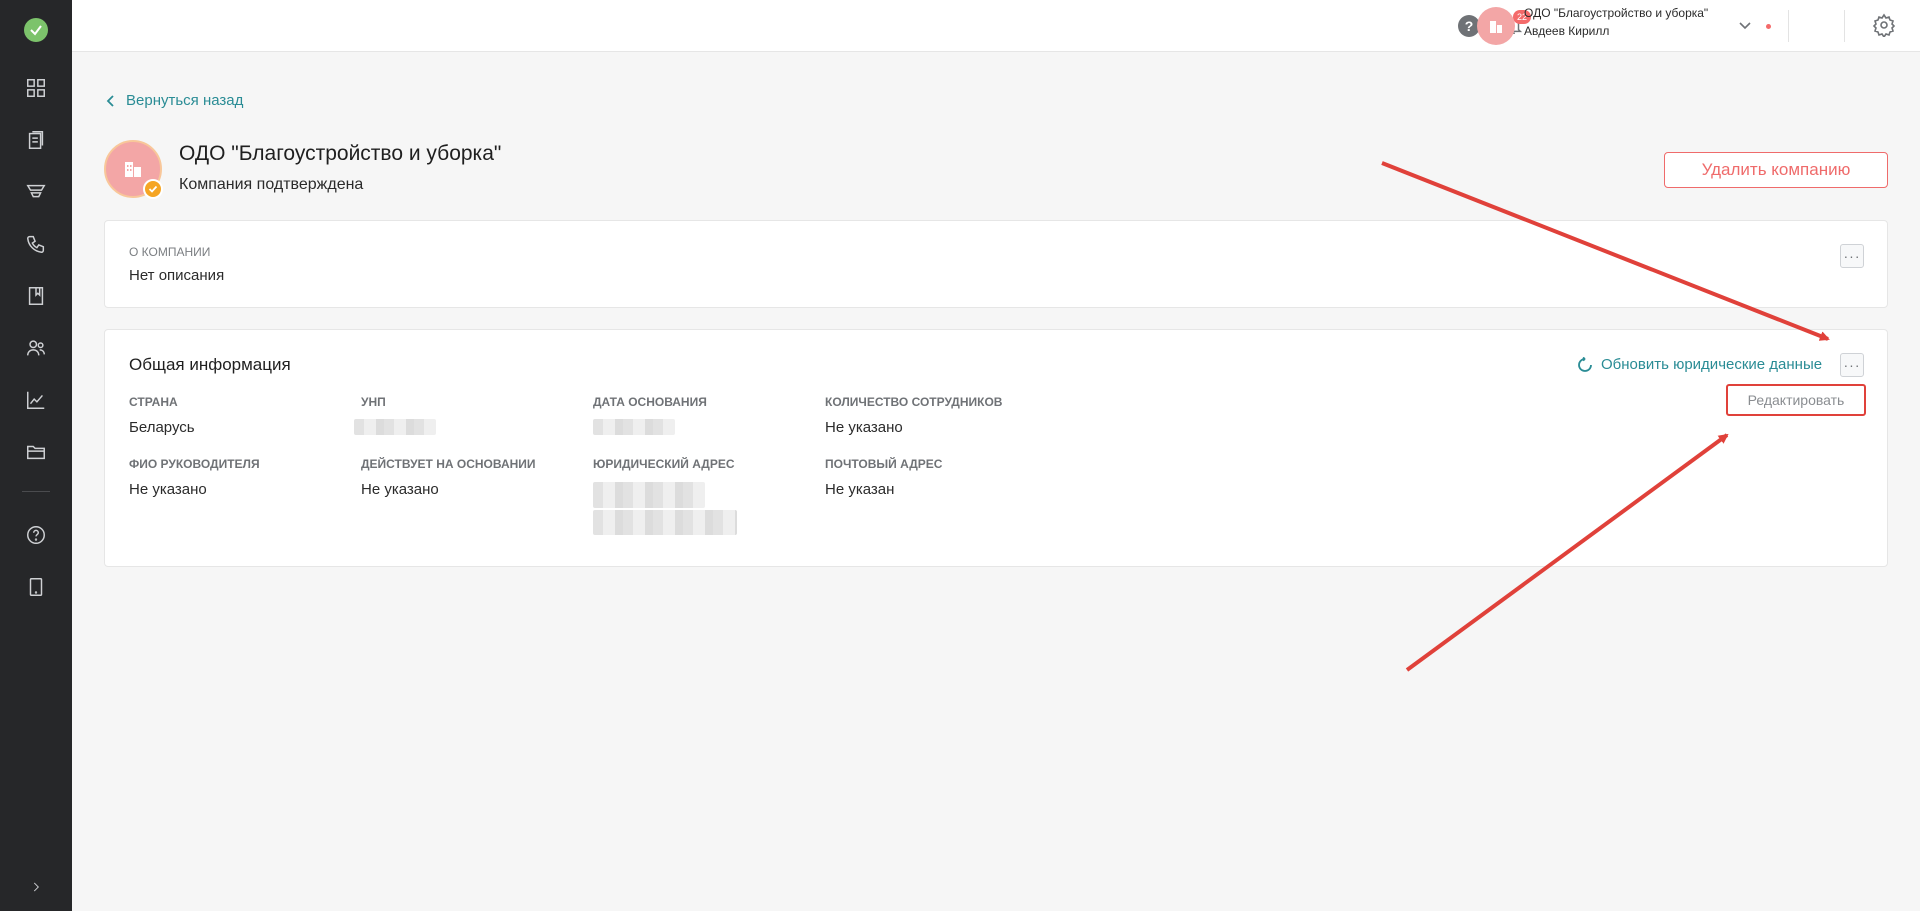 The height and width of the screenshot is (911, 1920). Describe the element at coordinates (110, 100) in the screenshot. I see `chevron-left-icon` at that location.